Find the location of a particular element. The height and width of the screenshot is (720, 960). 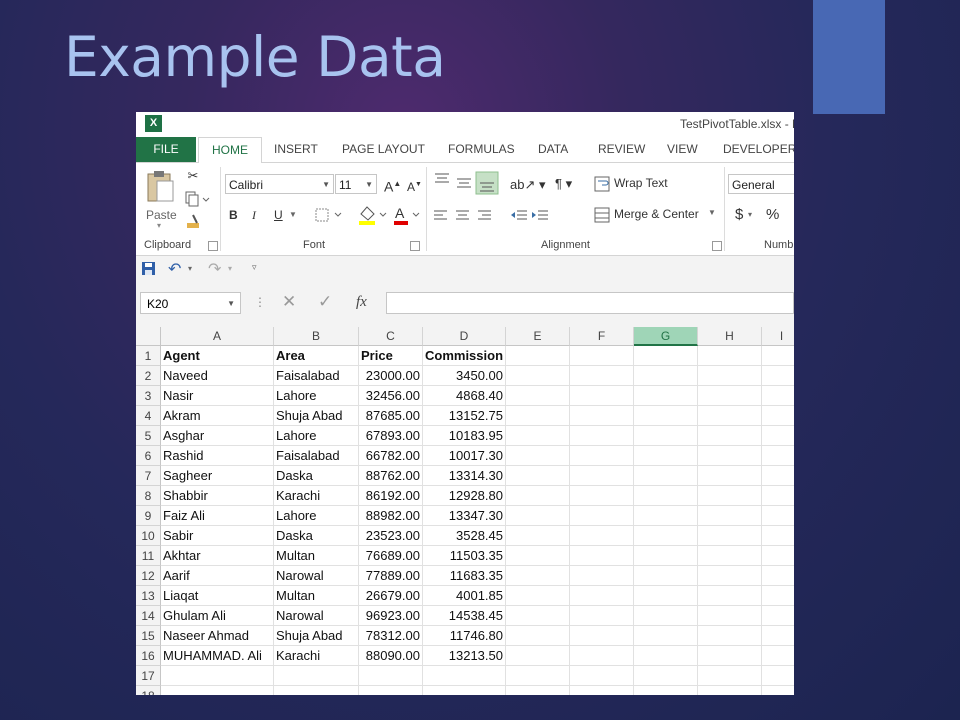

row-header: 12 is located at coordinates (148, 576).